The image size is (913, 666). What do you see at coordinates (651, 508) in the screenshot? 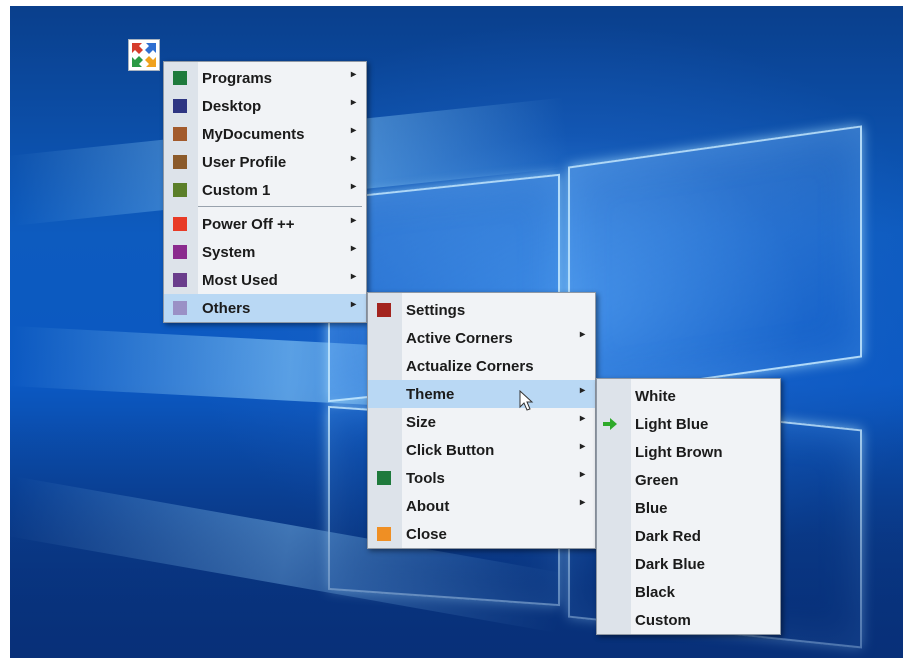
I see `menu-item-label: Blue` at bounding box center [651, 508].